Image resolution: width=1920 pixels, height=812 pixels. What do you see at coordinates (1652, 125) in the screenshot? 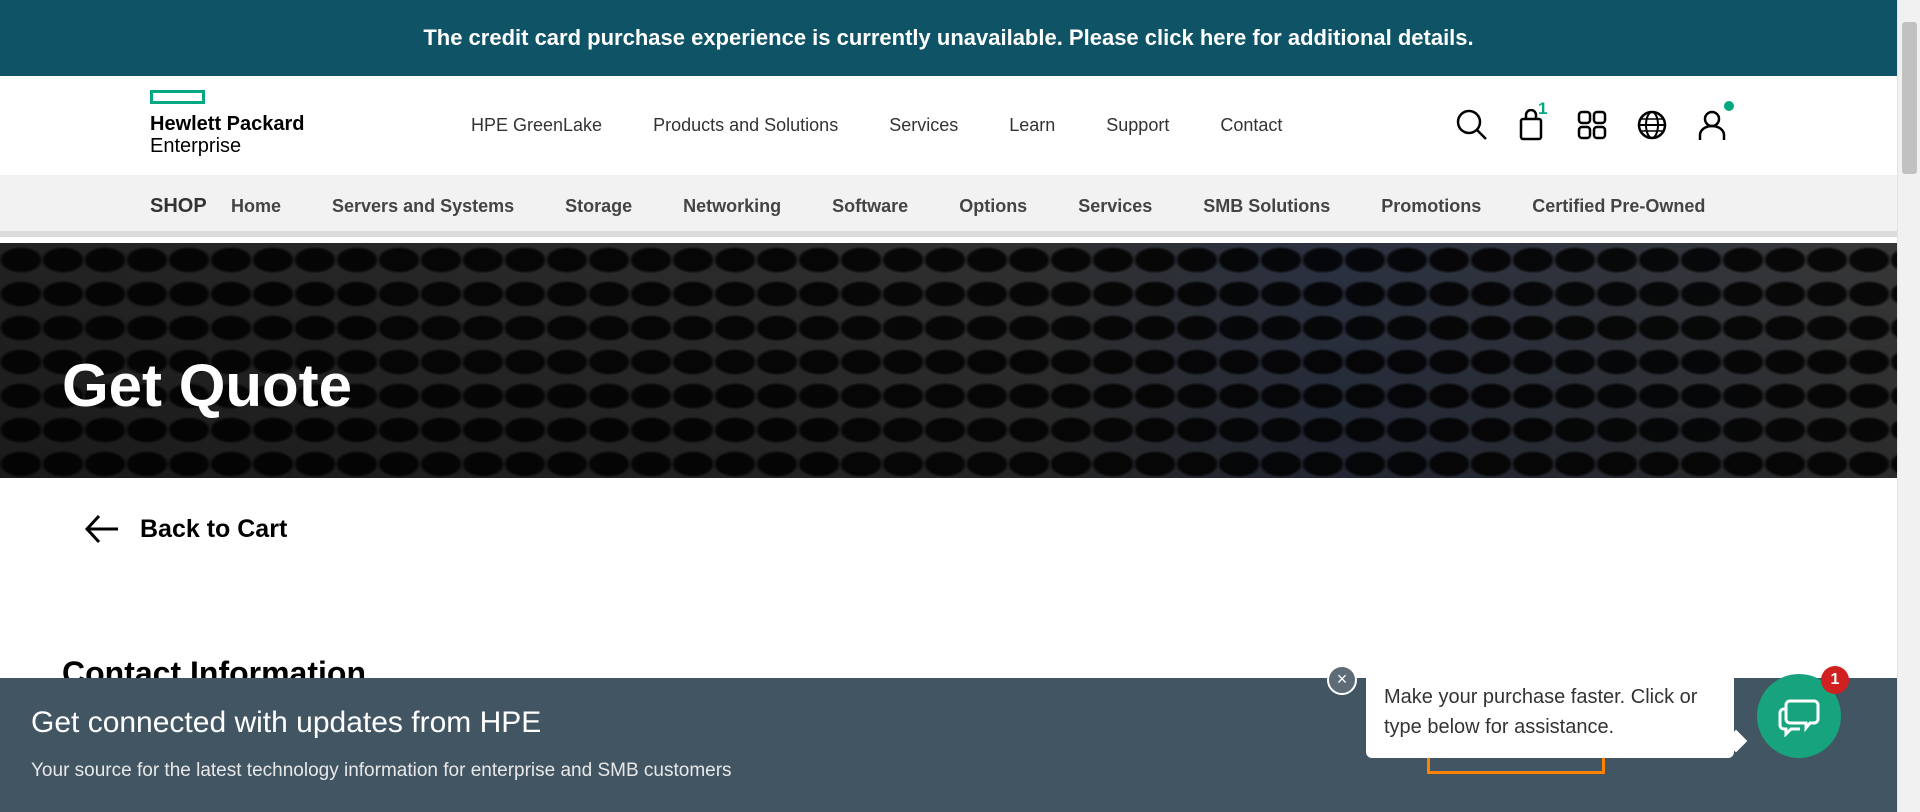
I see `globe-icon` at bounding box center [1652, 125].